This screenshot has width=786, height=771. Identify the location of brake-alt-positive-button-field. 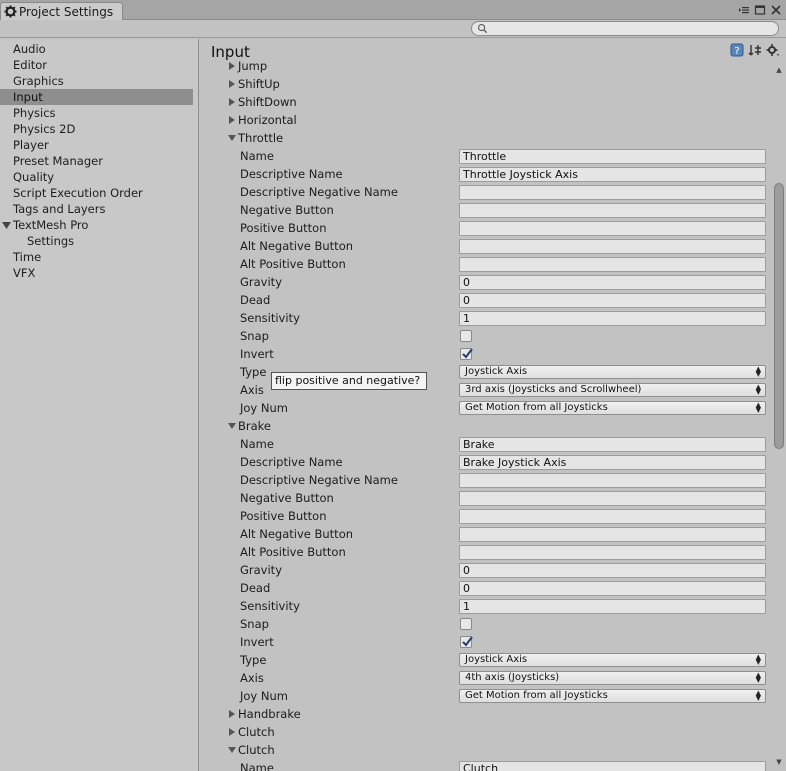
(612, 552).